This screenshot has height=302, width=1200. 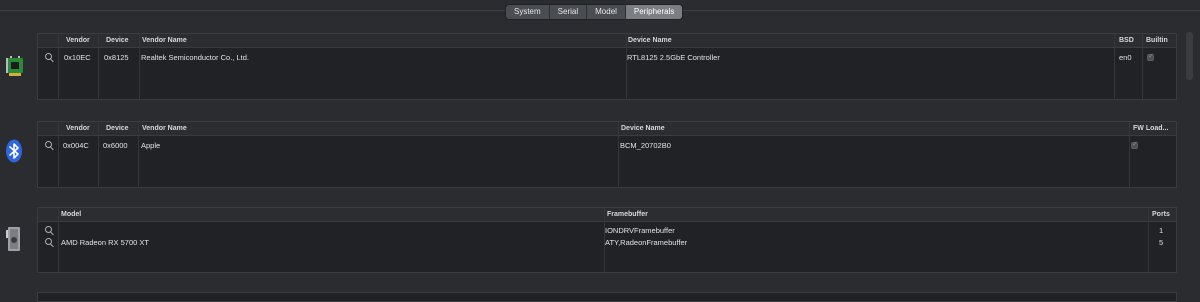 I want to click on framebuffer-cell: ATY,RadeonFramebuffer, so click(x=646, y=242).